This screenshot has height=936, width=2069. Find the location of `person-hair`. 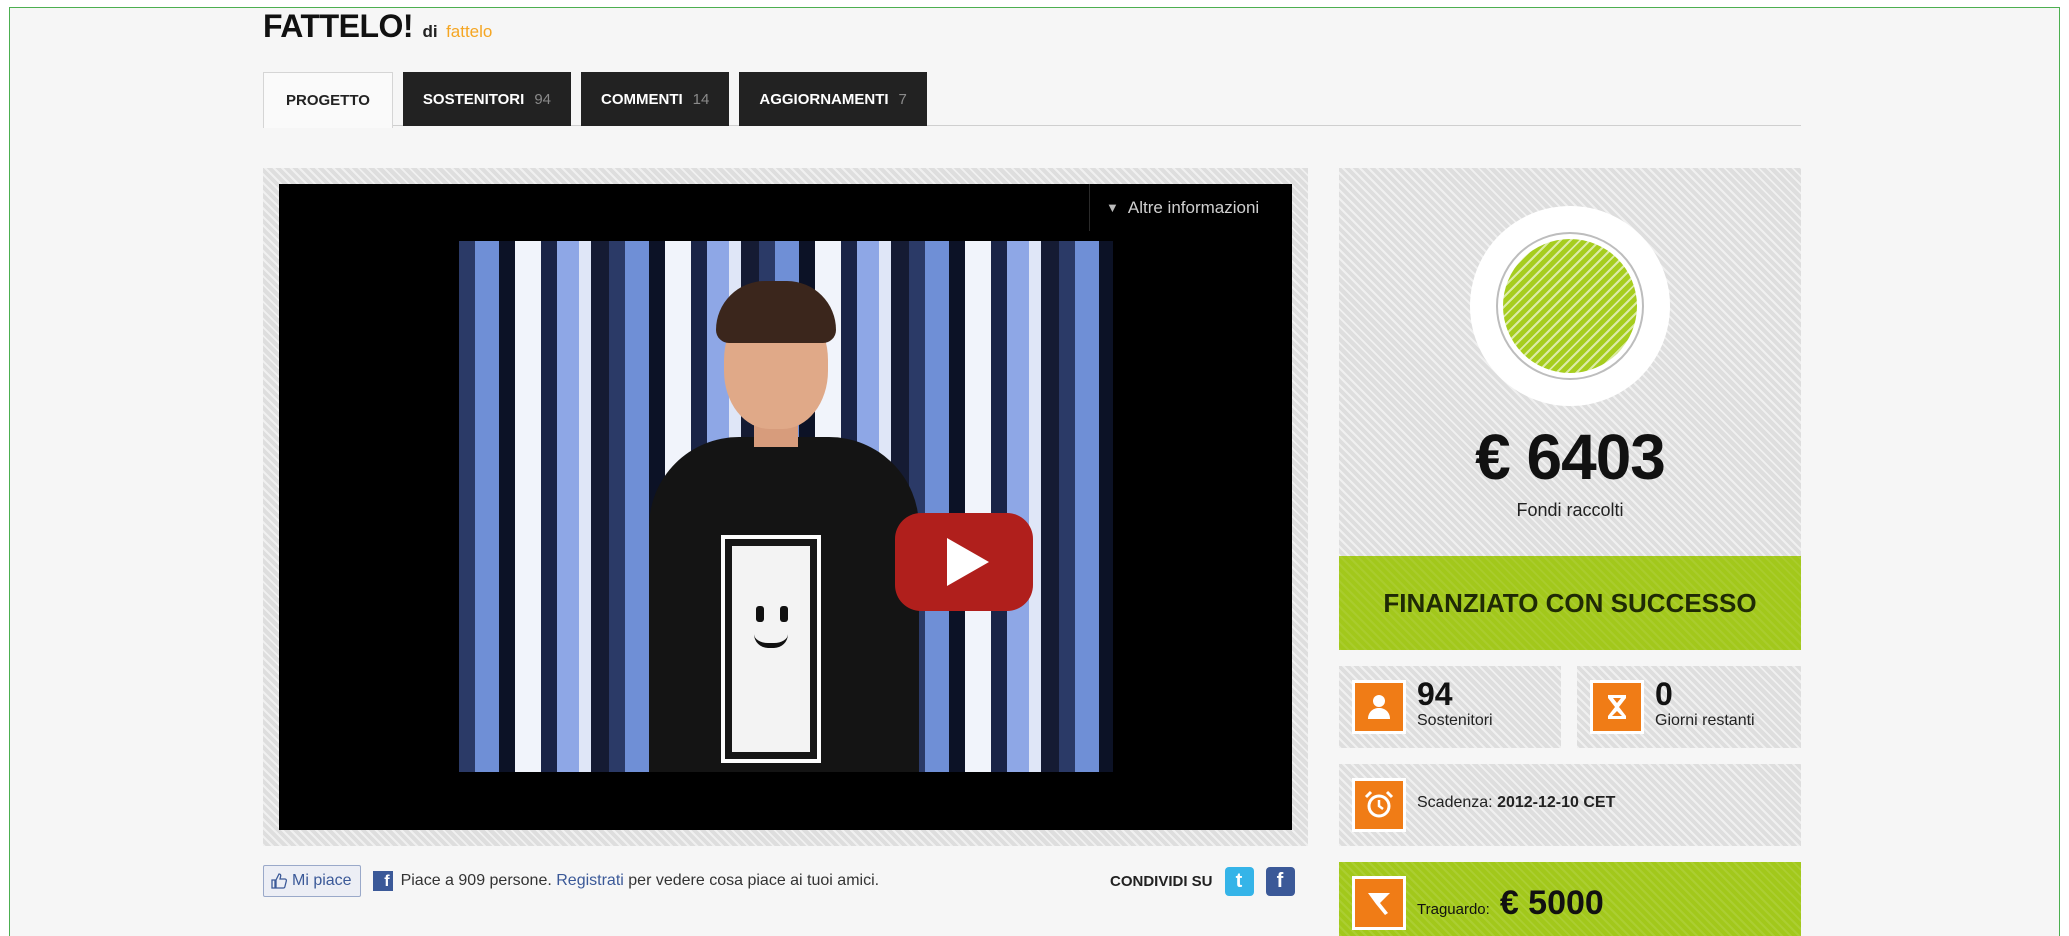

person-hair is located at coordinates (776, 312).